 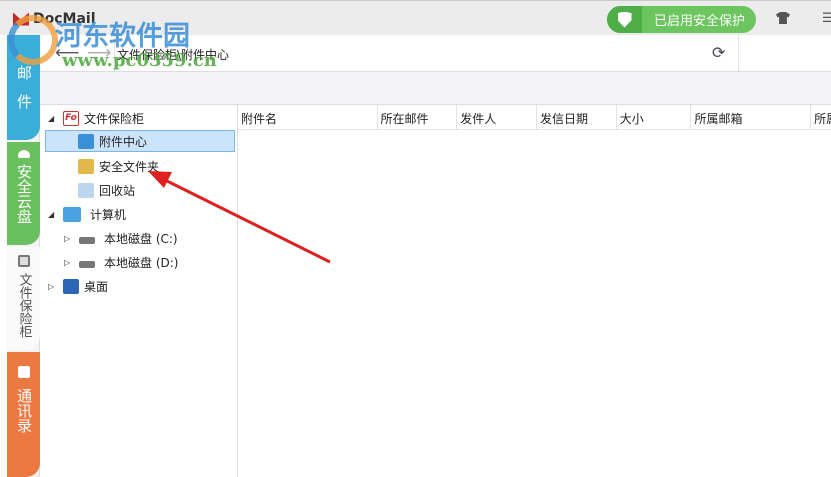 What do you see at coordinates (160, 179) in the screenshot?
I see `arrow-head` at bounding box center [160, 179].